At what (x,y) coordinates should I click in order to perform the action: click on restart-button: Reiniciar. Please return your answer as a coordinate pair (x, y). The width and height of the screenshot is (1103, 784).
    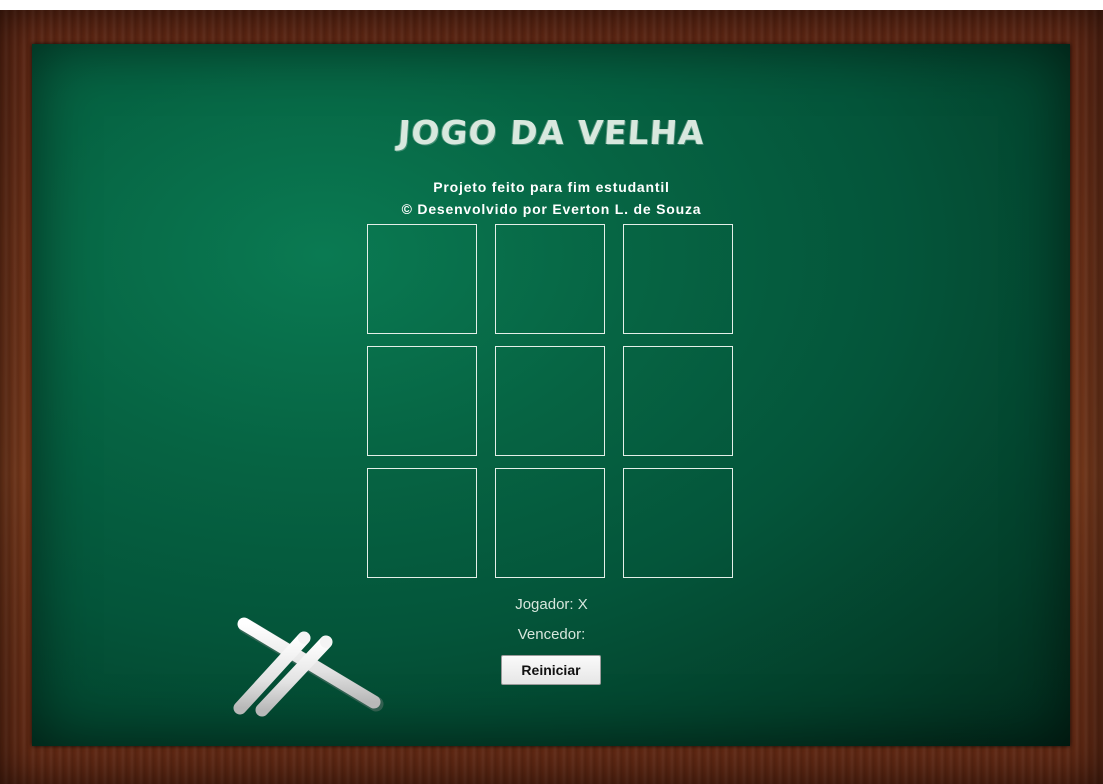
    Looking at the image, I should click on (551, 670).